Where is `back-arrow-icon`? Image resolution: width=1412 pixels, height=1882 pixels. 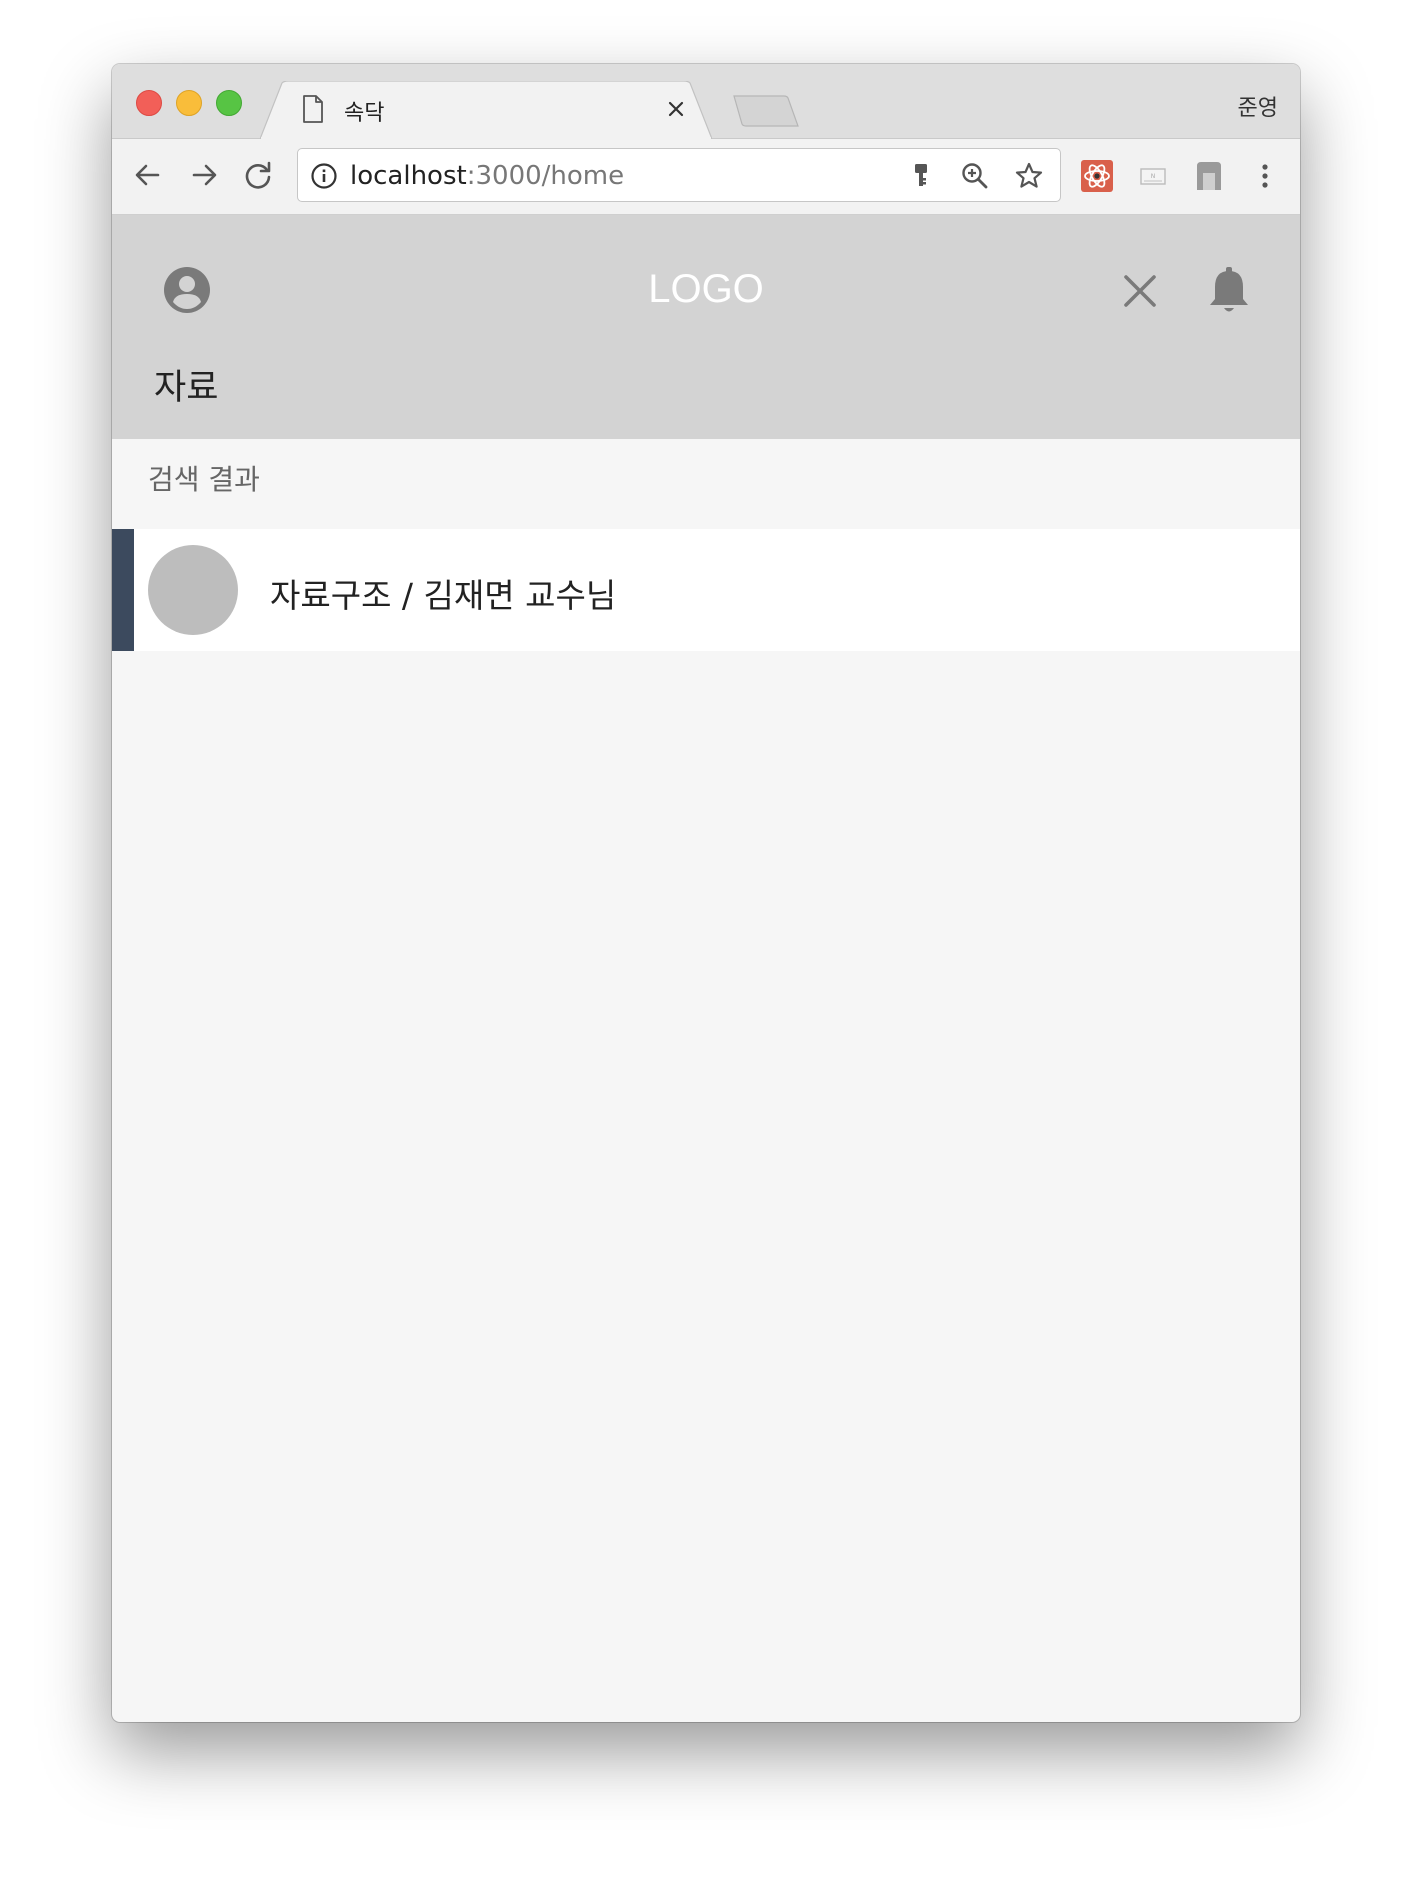 back-arrow-icon is located at coordinates (147, 175).